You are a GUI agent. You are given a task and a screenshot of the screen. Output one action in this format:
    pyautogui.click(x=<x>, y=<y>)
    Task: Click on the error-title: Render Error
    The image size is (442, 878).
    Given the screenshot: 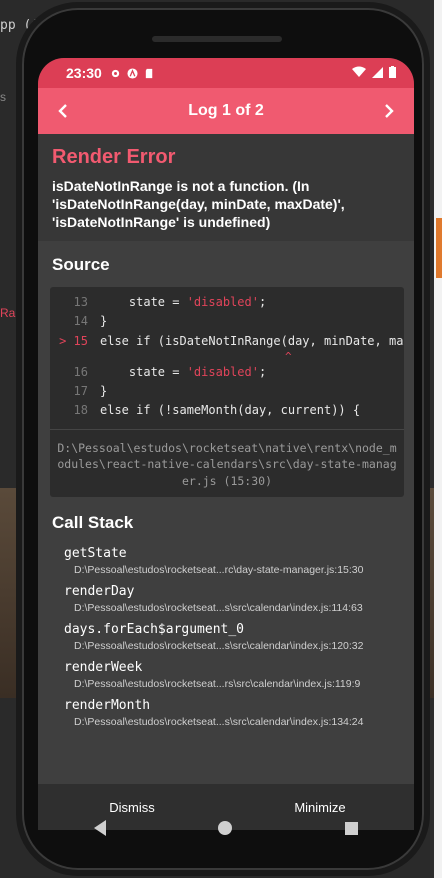 What is the action you would take?
    pyautogui.click(x=114, y=157)
    